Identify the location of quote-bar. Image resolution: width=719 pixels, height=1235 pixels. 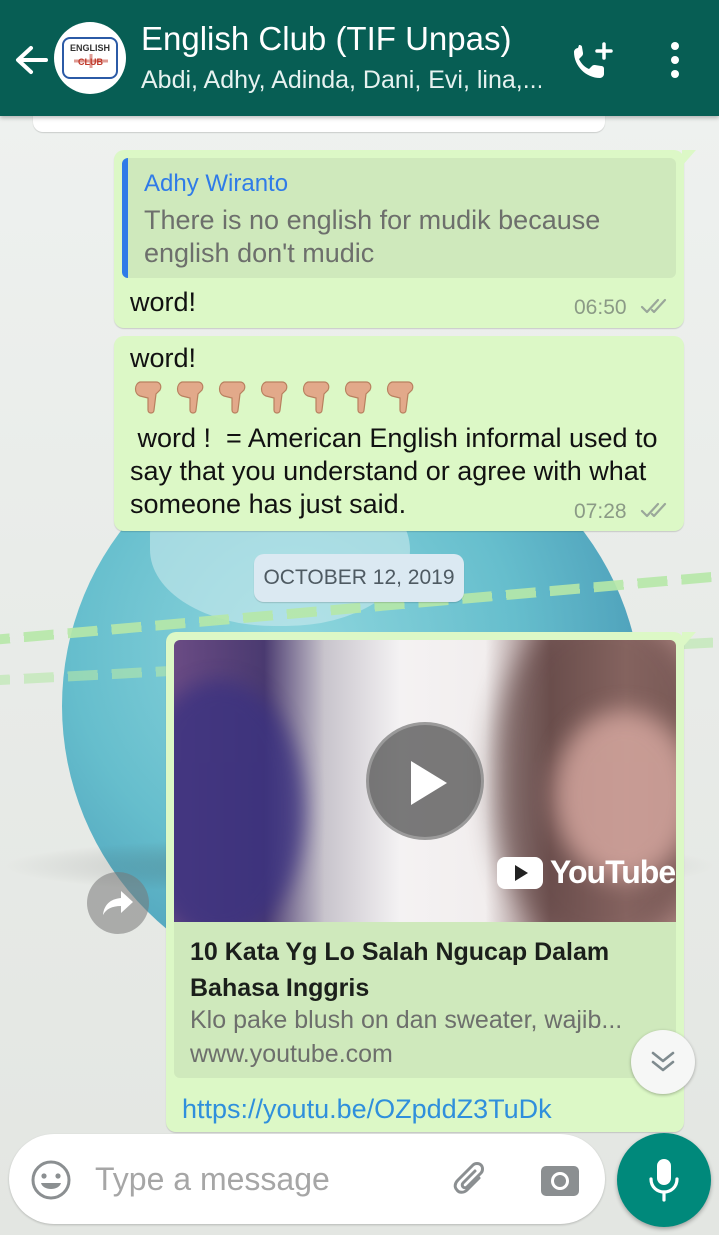
(125, 218).